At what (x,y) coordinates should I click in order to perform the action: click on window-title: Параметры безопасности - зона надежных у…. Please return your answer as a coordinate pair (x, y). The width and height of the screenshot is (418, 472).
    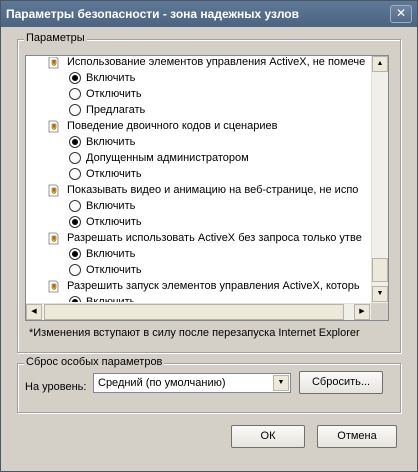
    Looking at the image, I should click on (152, 14).